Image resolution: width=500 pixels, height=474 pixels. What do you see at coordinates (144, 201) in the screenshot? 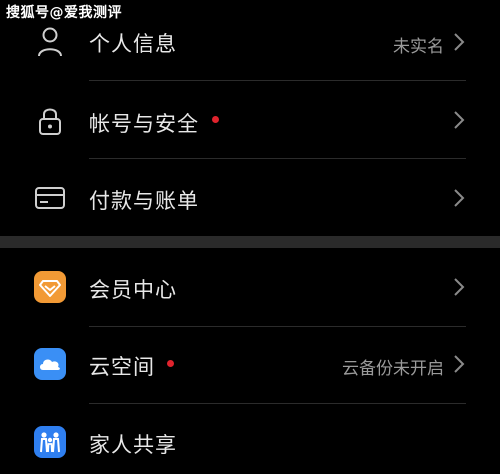
I see `payment-bills-label: 付款与账单` at bounding box center [144, 201].